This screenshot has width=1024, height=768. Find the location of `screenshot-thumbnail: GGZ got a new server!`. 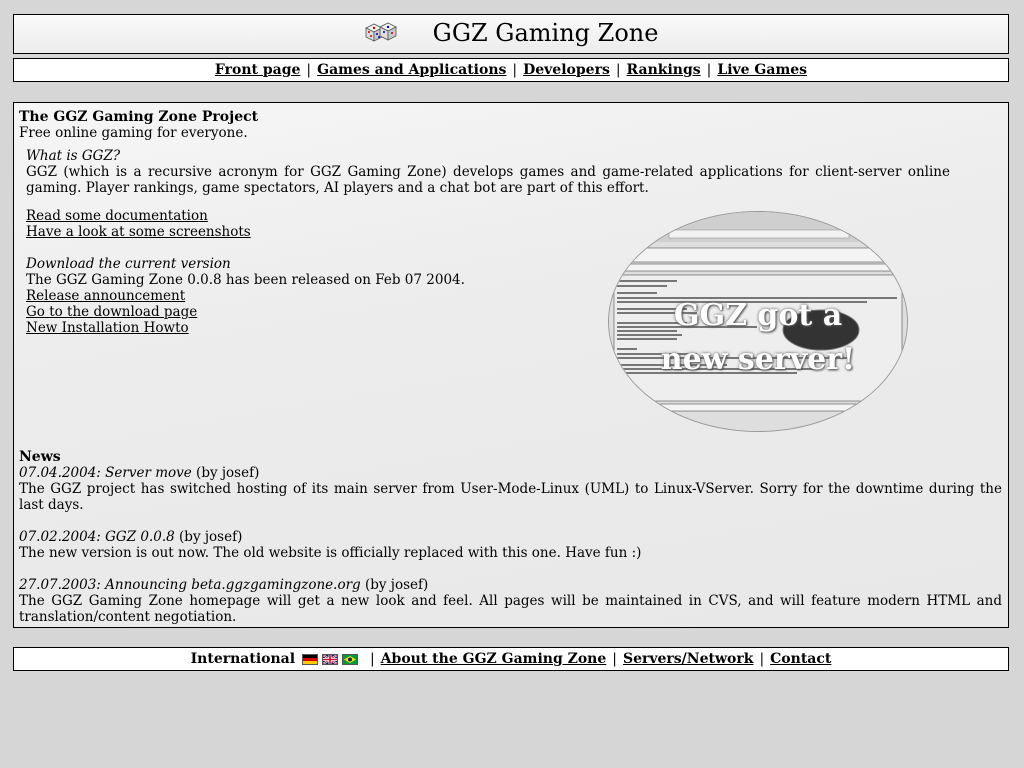

screenshot-thumbnail: GGZ got a new server! is located at coordinates (758, 321).